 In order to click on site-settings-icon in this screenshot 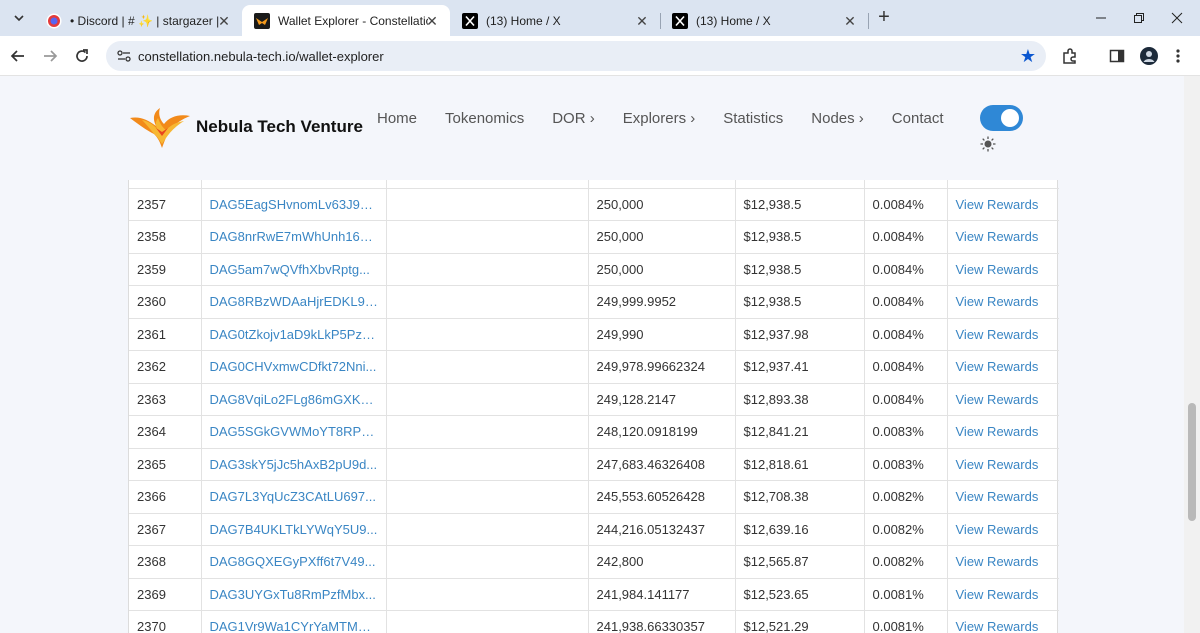, I will do `click(124, 56)`.